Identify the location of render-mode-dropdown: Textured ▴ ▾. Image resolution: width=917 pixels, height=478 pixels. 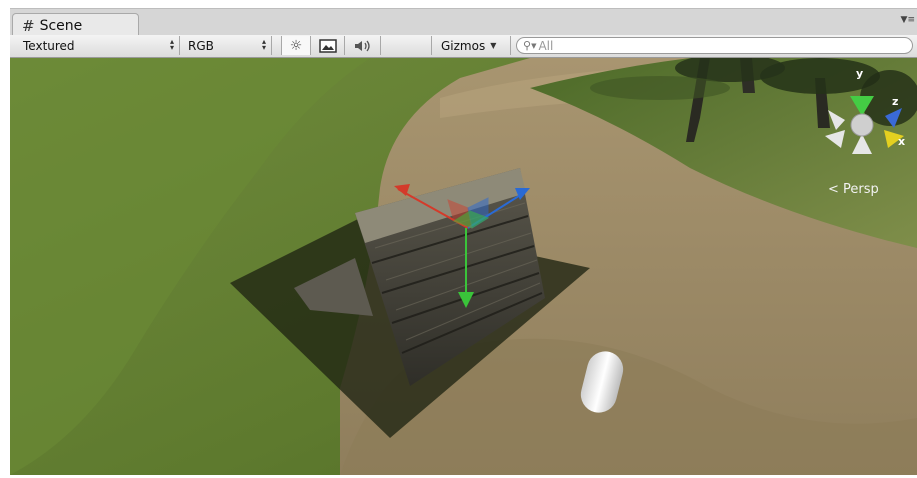
(95, 45).